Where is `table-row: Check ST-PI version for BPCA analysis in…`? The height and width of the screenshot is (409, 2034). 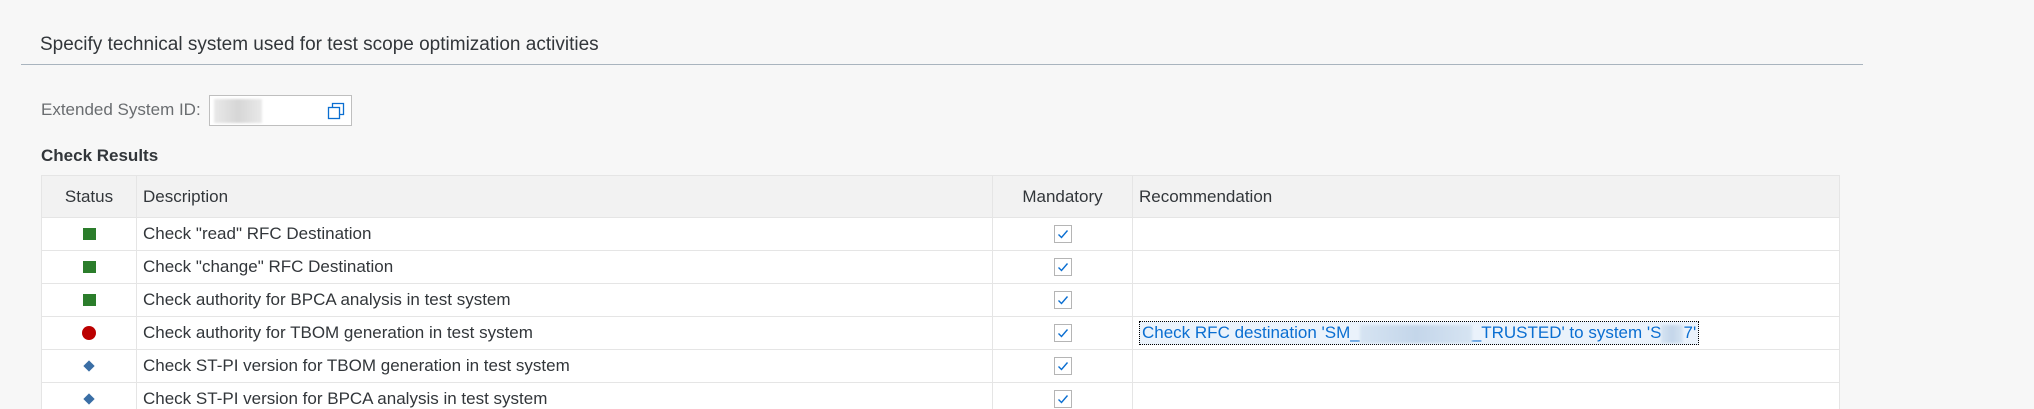
table-row: Check ST-PI version for BPCA analysis in… is located at coordinates (940, 396).